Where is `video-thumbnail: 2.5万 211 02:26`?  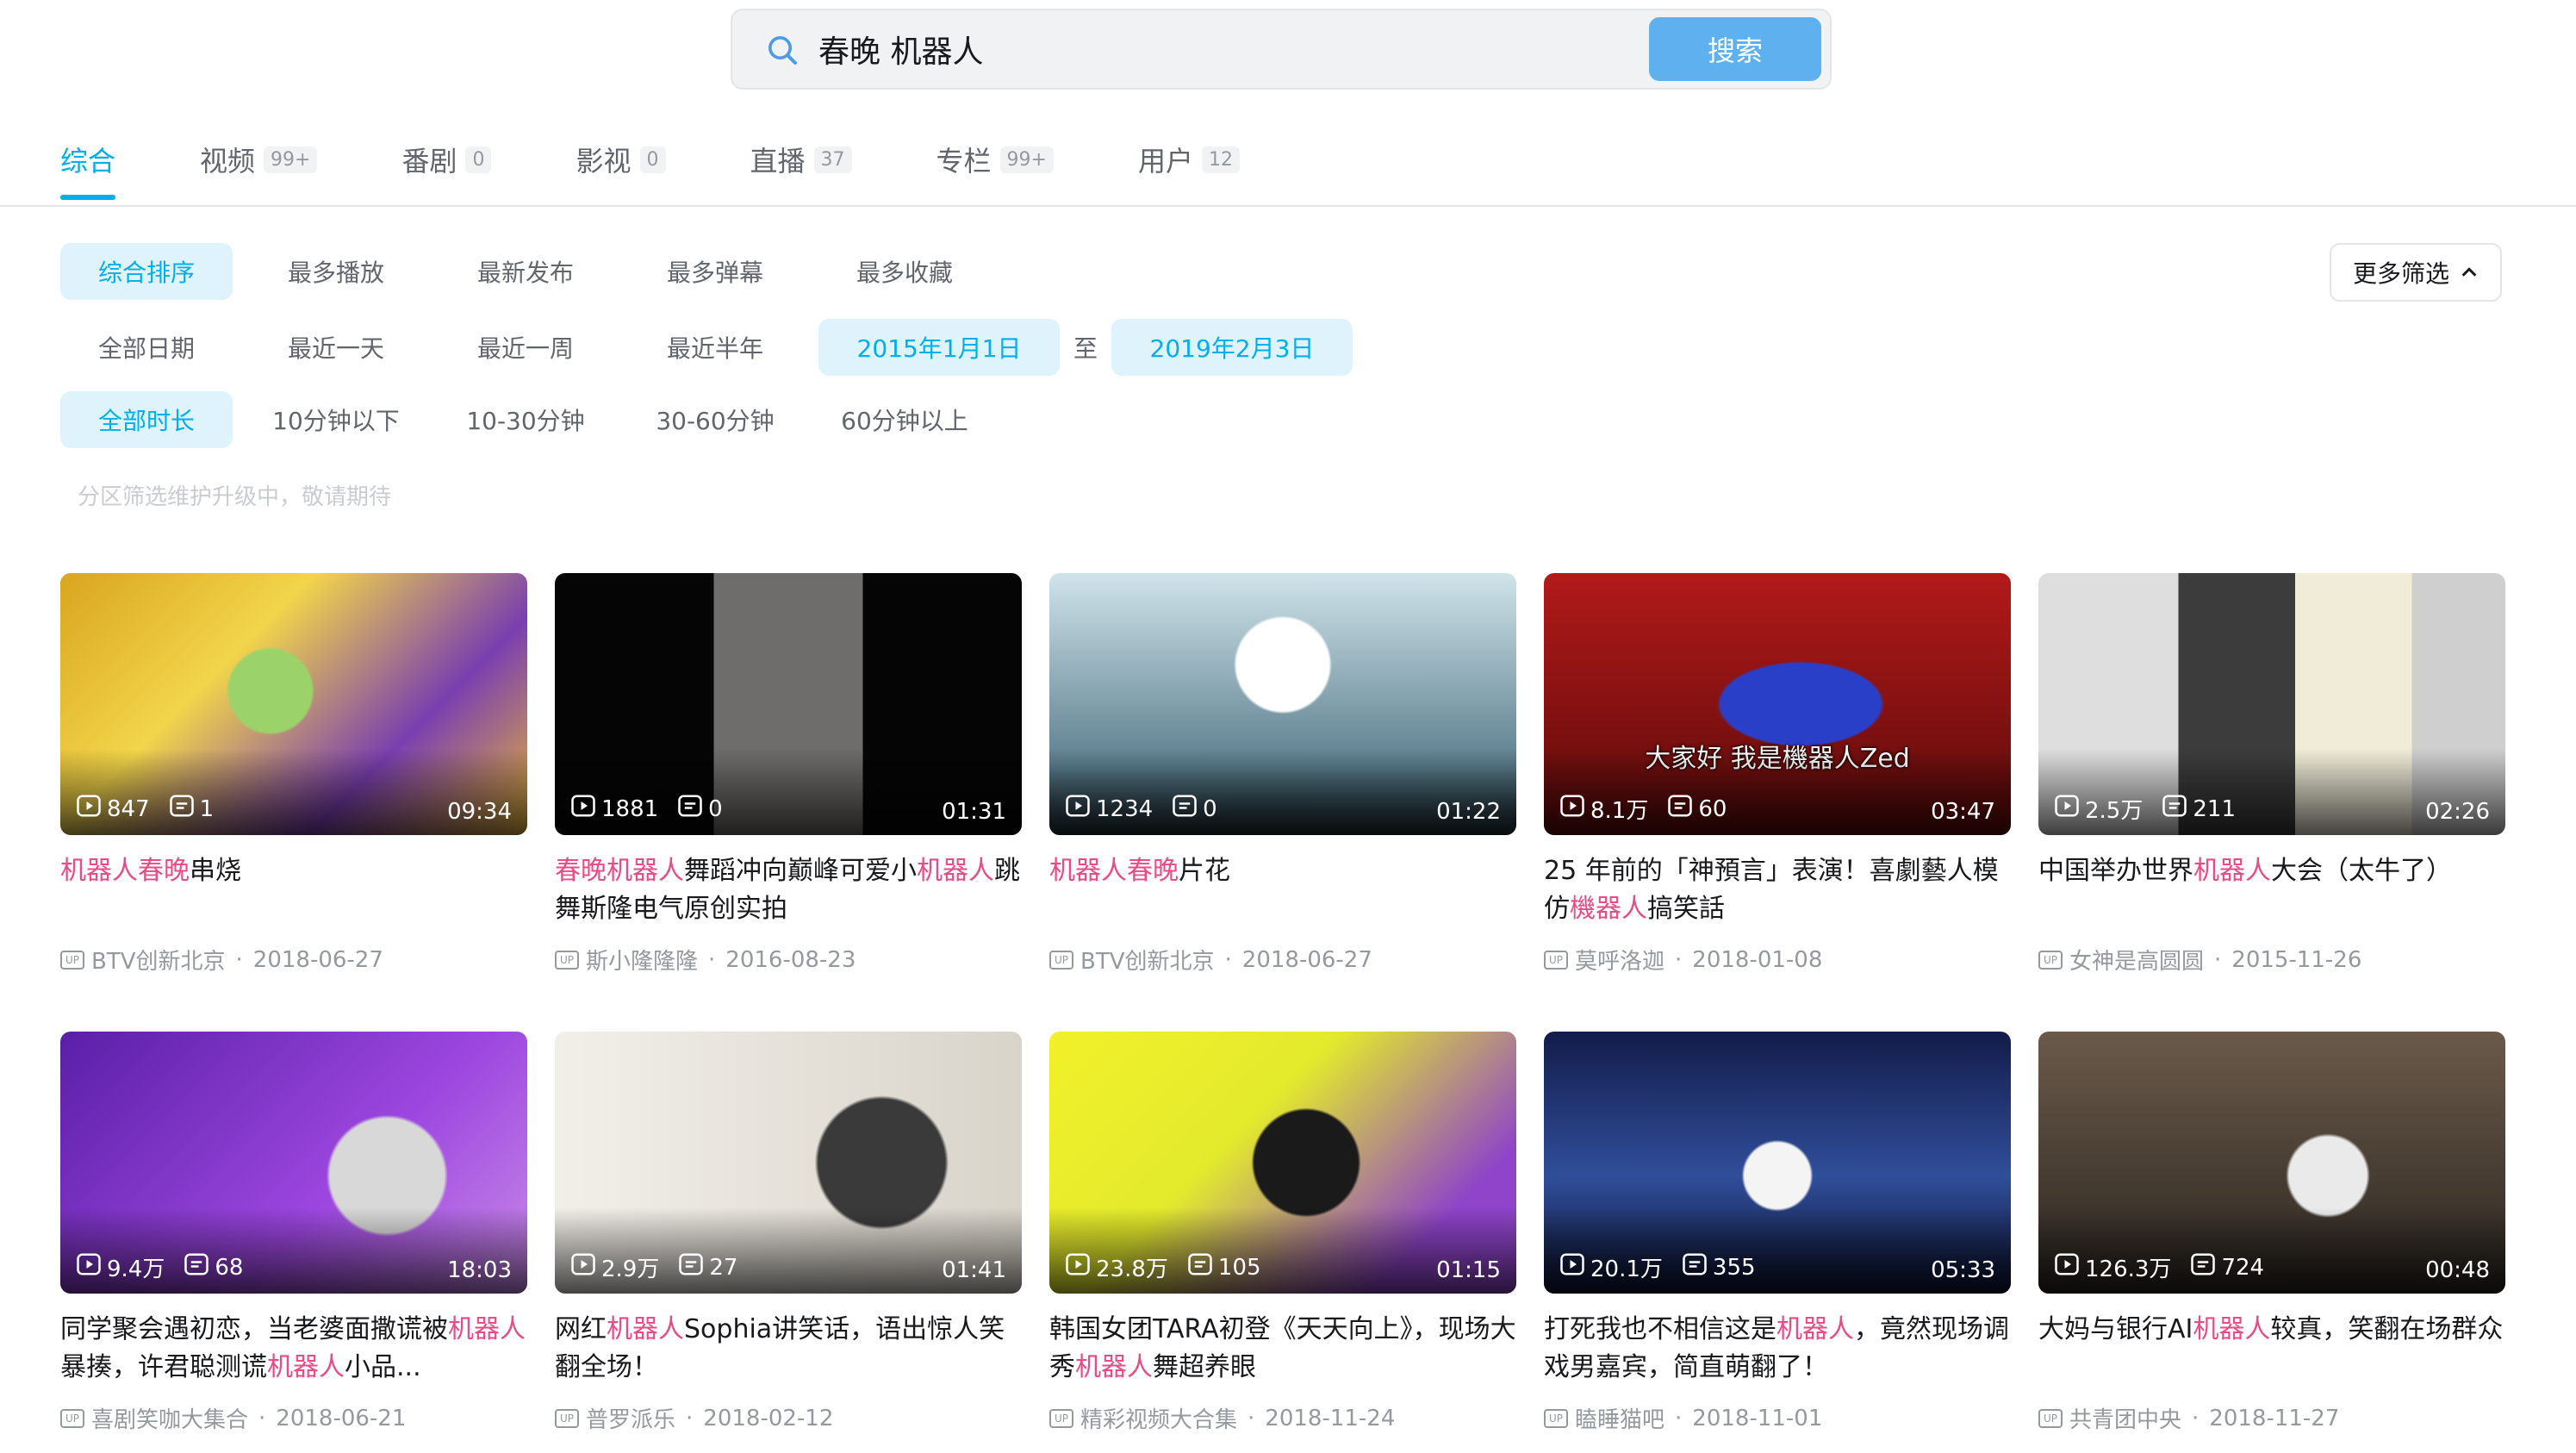
video-thumbnail: 2.5万 211 02:26 is located at coordinates (2271, 704).